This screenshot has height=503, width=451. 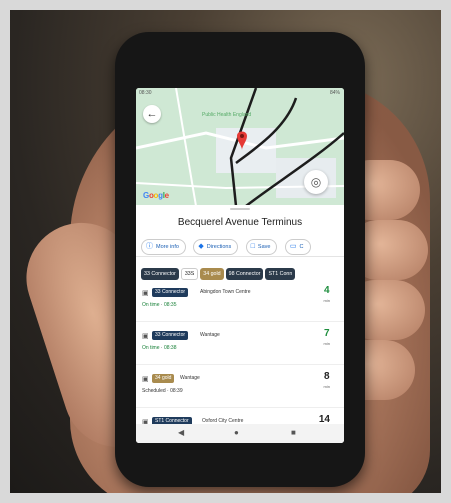 I want to click on bookmark-icon: □, so click(x=252, y=246).